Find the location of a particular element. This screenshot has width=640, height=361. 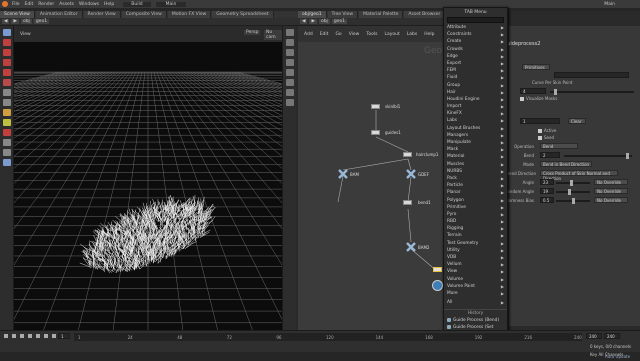

step-forward-icon is located at coordinates (46, 336).